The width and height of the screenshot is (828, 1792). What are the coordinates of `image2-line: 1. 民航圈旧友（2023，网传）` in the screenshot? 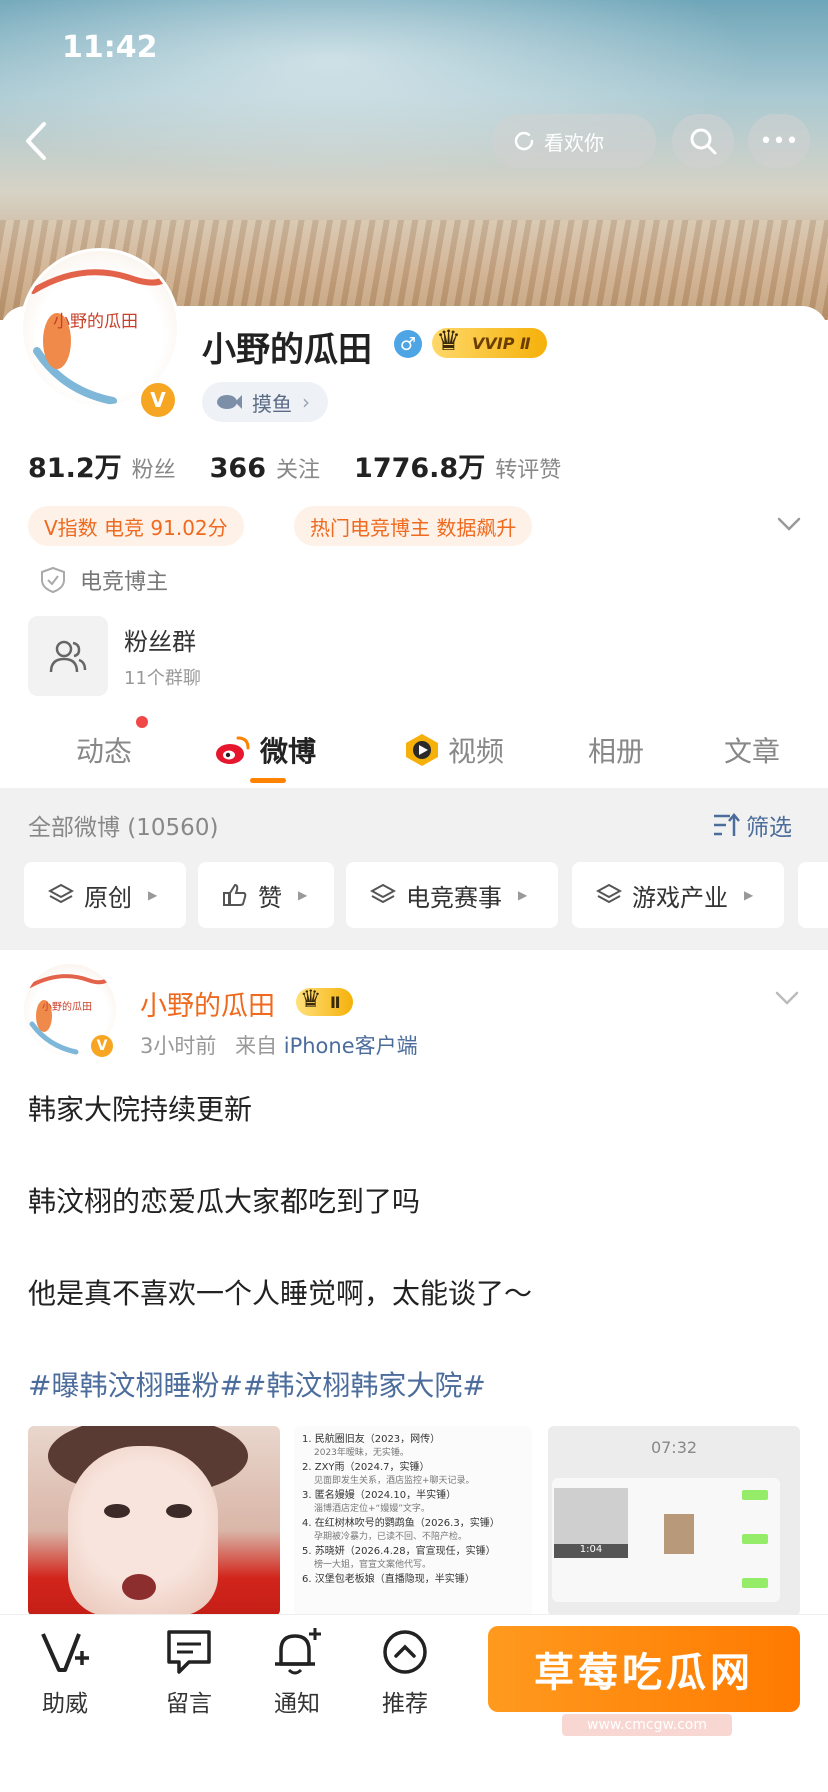 It's located at (371, 1439).